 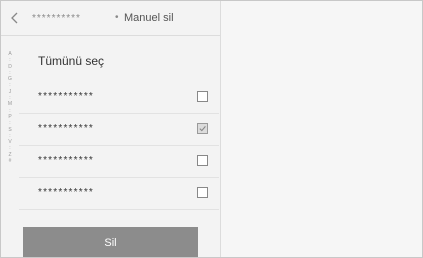 What do you see at coordinates (149, 18) in the screenshot?
I see `page-title: Manuel sil` at bounding box center [149, 18].